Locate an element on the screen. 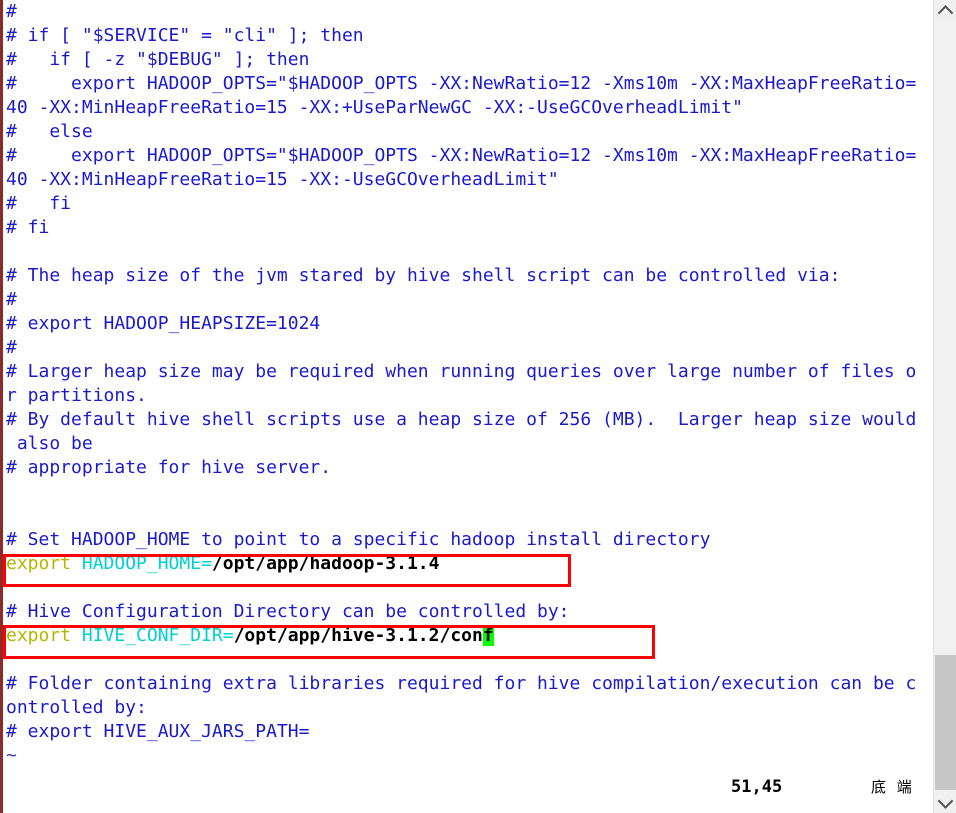  editor-line: # export HIVE_AUX_JARS_PATH= is located at coordinates (468, 732).